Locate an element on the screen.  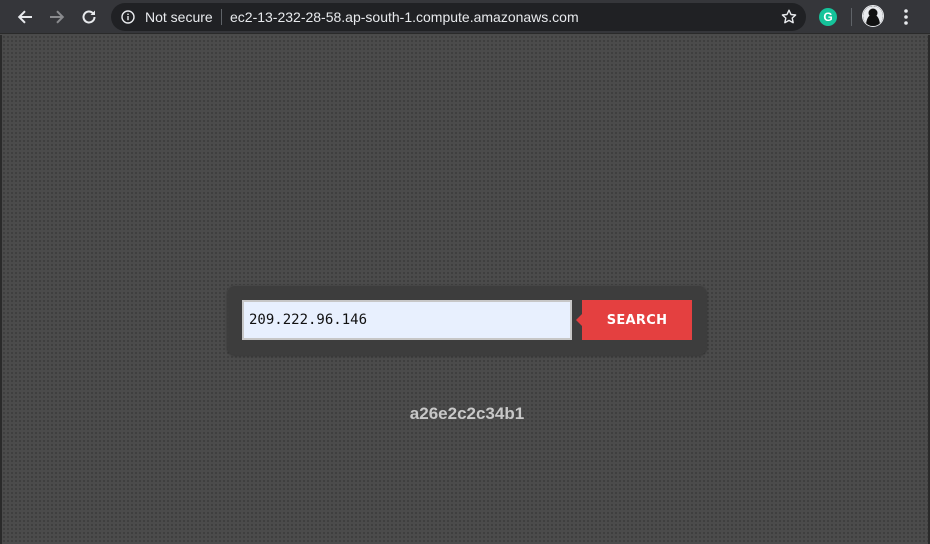
search-input is located at coordinates (407, 320).